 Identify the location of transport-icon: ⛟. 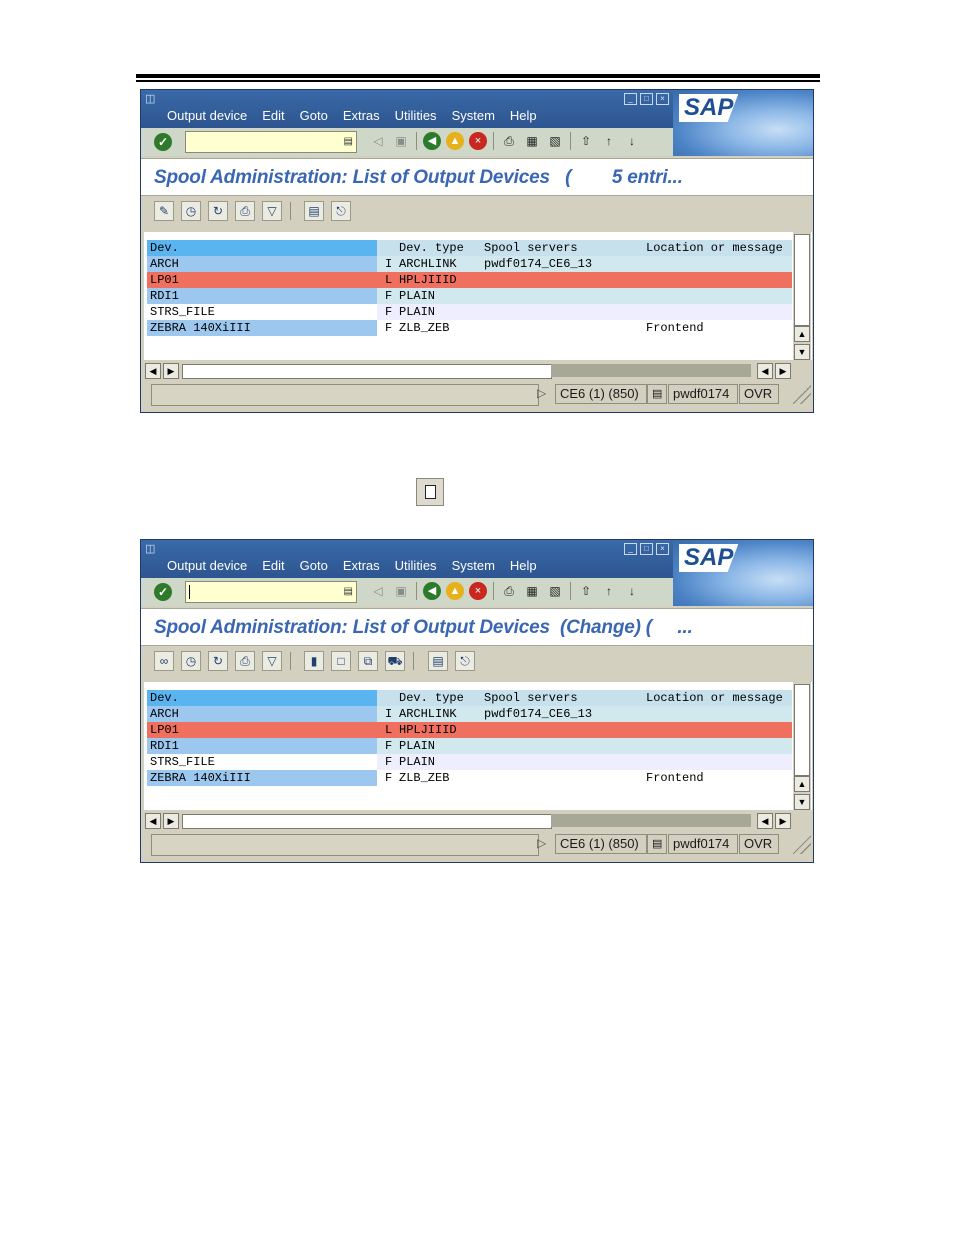
(395, 661).